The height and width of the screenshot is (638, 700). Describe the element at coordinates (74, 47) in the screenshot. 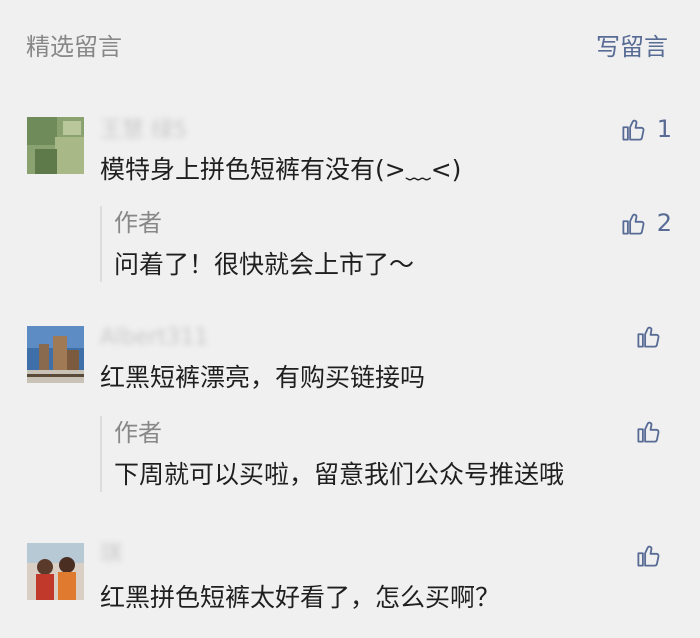

I see `header-title: 精选留言` at that location.